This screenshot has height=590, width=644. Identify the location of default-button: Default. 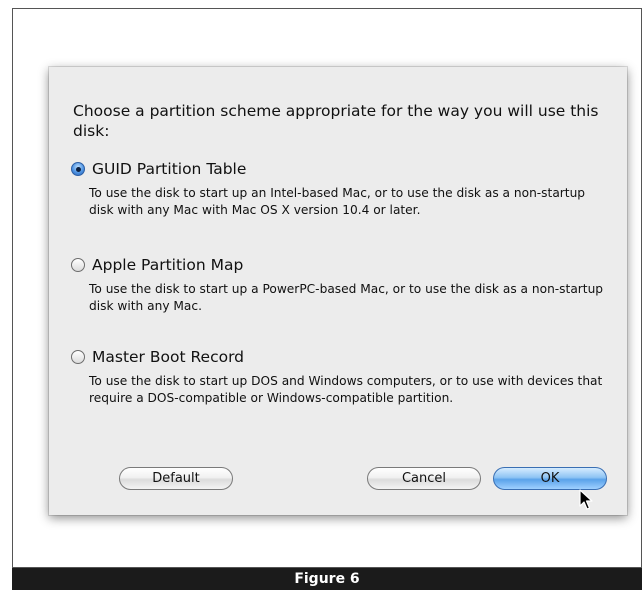
(176, 478).